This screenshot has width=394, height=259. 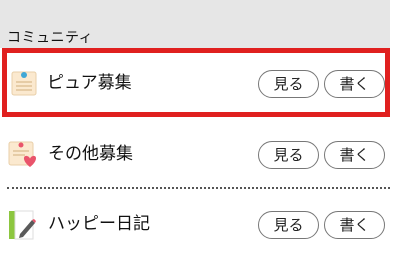 I want to click on section-title: コミュニティ, so click(x=50, y=38).